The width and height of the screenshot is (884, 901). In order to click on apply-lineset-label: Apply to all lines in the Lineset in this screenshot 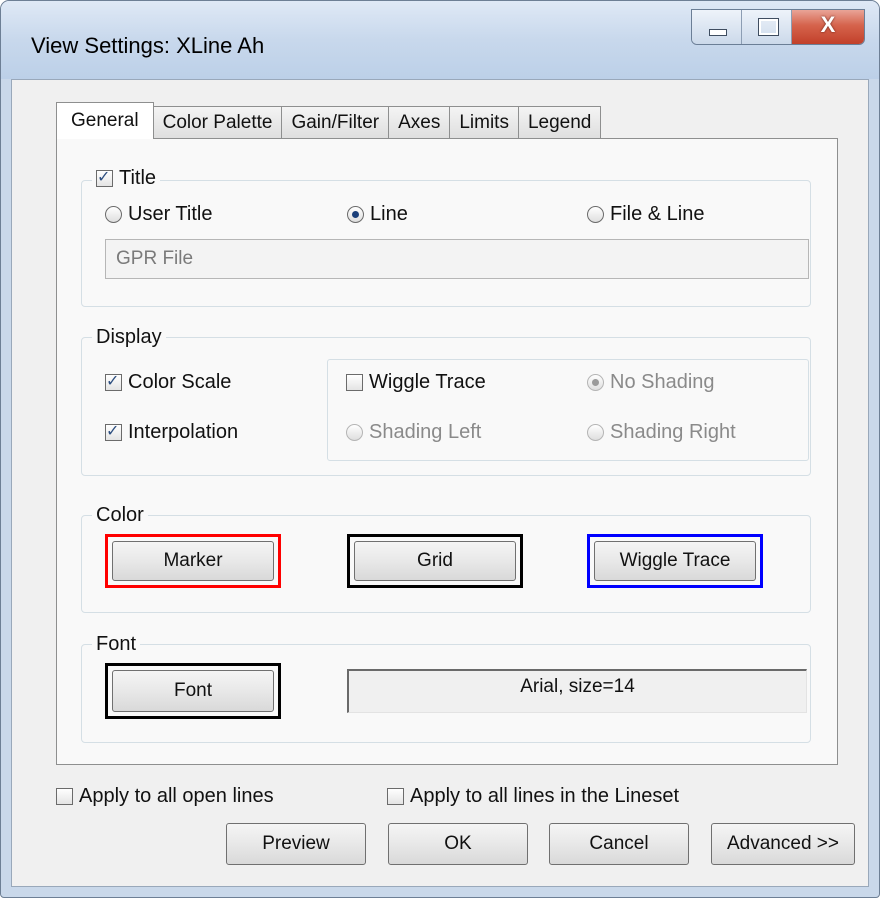, I will do `click(545, 796)`.